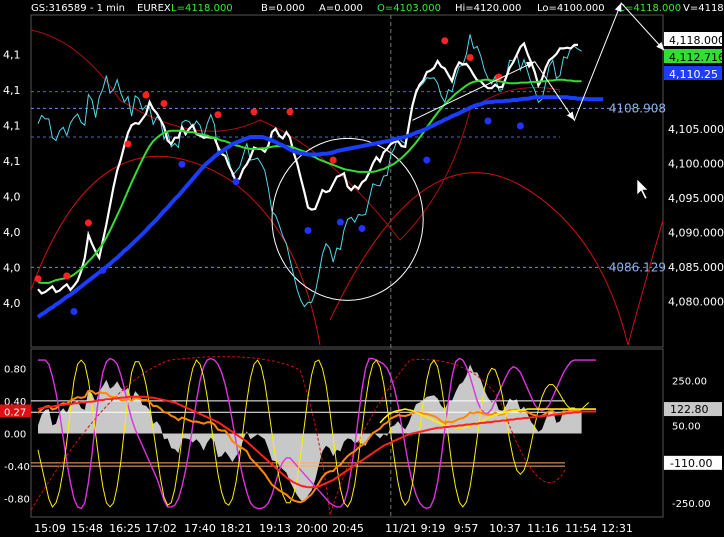  Describe the element at coordinates (696, 267) in the screenshot. I see `price-right-tick-label: 4,085.000` at that location.